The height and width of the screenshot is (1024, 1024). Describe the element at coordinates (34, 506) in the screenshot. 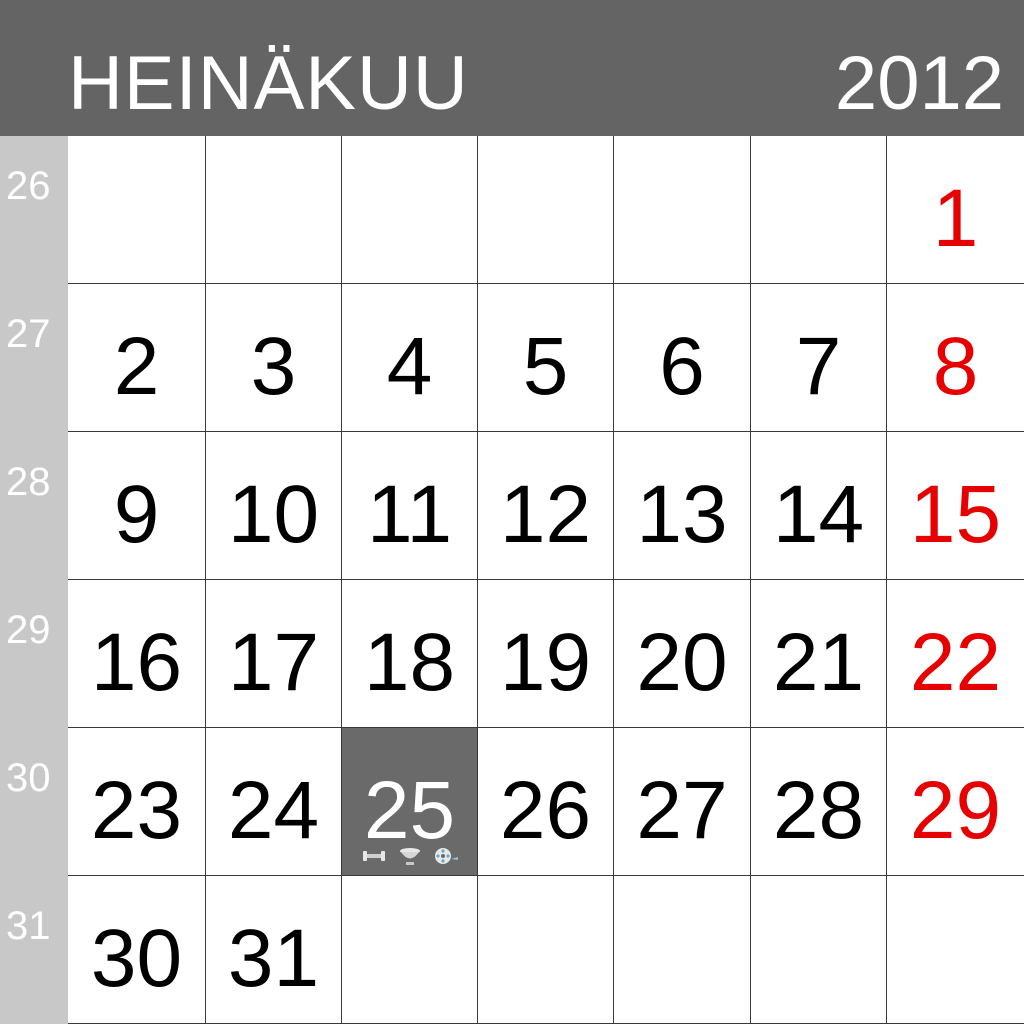

I see `week-number: 28` at that location.